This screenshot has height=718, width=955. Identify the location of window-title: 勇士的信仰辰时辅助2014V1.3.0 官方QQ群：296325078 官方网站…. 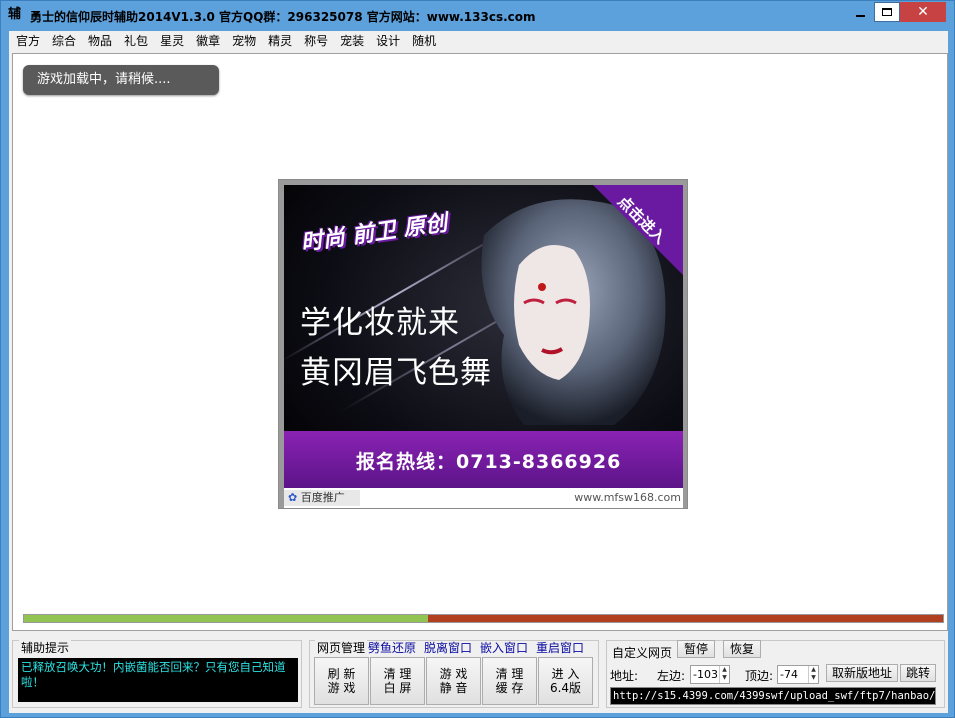
(283, 17).